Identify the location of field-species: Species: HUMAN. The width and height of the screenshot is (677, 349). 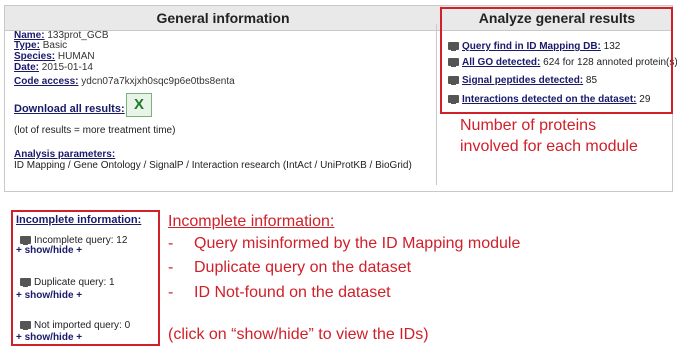
(54, 57).